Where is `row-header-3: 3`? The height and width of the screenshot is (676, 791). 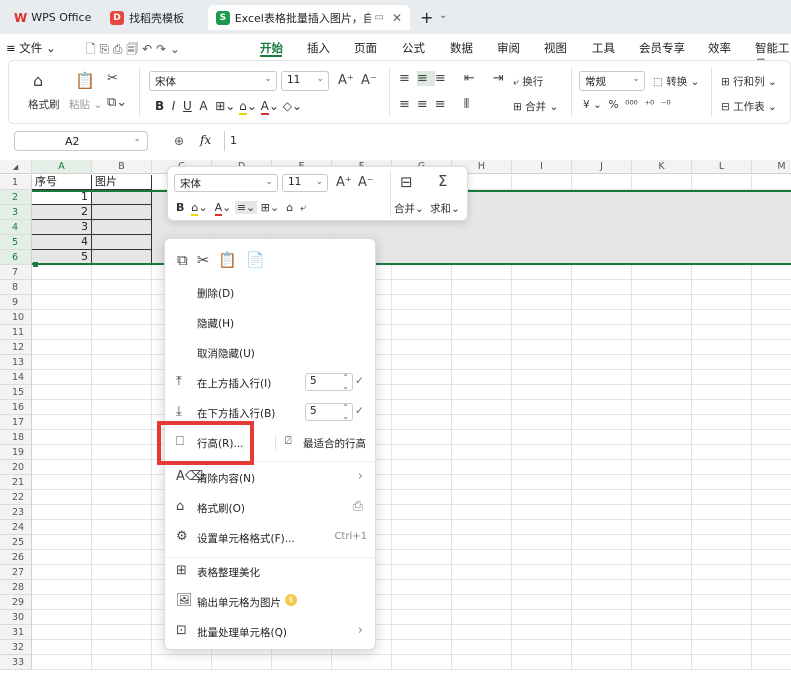 row-header-3: 3 is located at coordinates (16, 212).